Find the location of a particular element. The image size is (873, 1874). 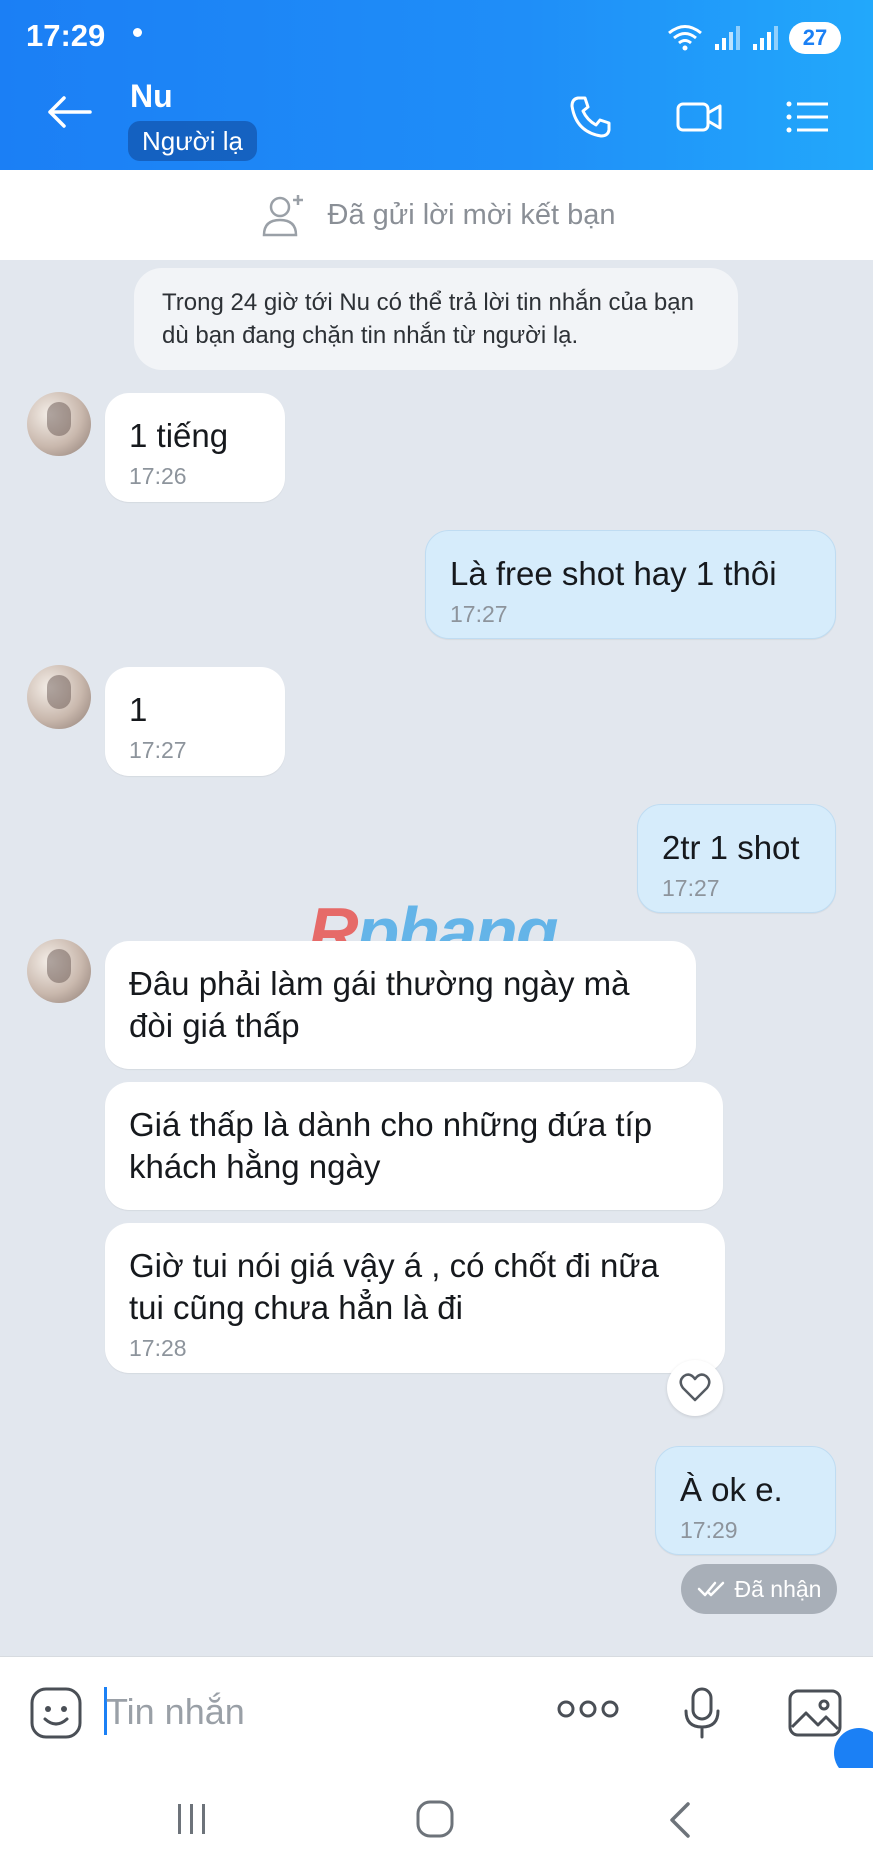

battery-indicator: 27 is located at coordinates (815, 38).